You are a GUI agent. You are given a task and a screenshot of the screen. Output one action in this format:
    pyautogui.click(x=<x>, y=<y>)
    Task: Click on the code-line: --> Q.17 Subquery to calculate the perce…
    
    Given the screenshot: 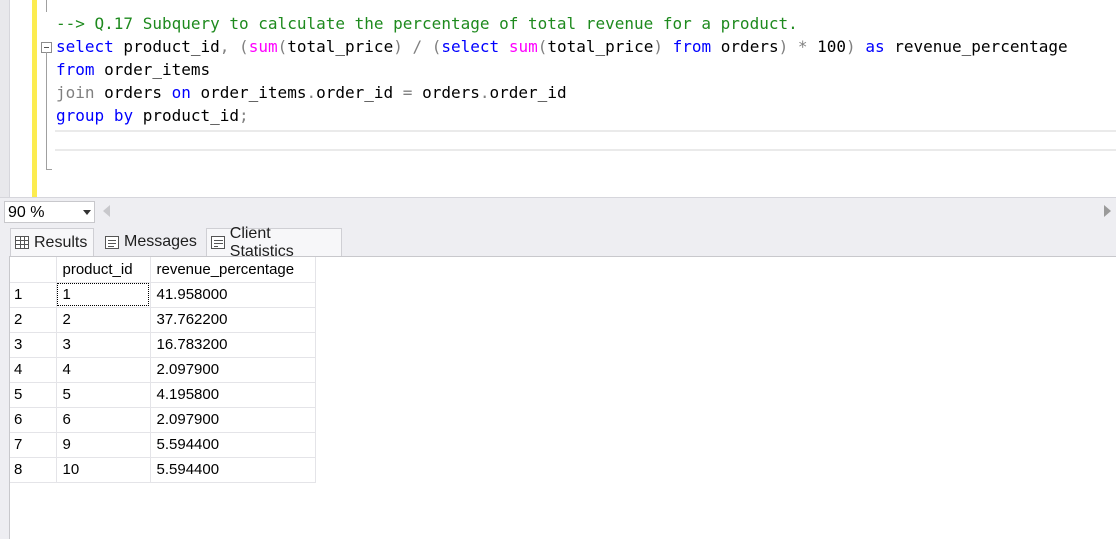 What is the action you would take?
    pyautogui.click(x=562, y=23)
    